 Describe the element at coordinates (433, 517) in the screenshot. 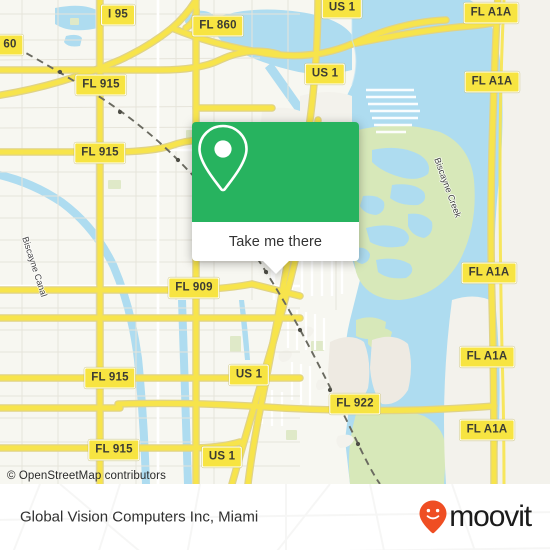

I see `moovit-smiley-pin-icon` at that location.